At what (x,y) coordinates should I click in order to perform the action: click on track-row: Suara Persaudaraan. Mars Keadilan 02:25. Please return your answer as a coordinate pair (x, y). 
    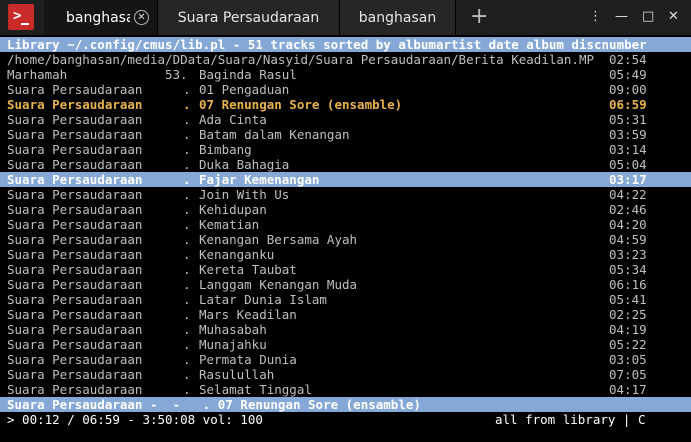
    Looking at the image, I should click on (345, 314).